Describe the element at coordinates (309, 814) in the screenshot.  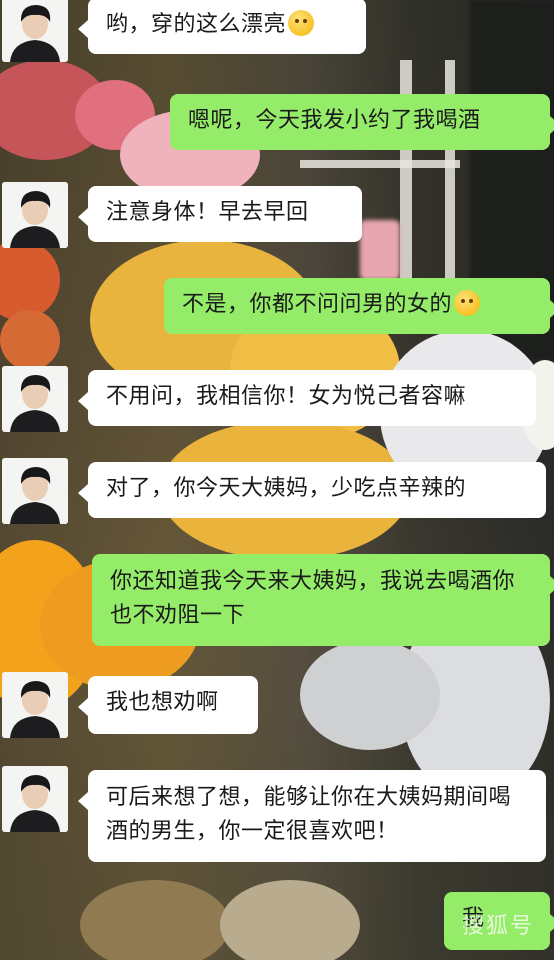
I see `message-text: 可后来想了想，能够让你在大姨妈期间喝酒的男生，你一定很喜欢吧！` at that location.